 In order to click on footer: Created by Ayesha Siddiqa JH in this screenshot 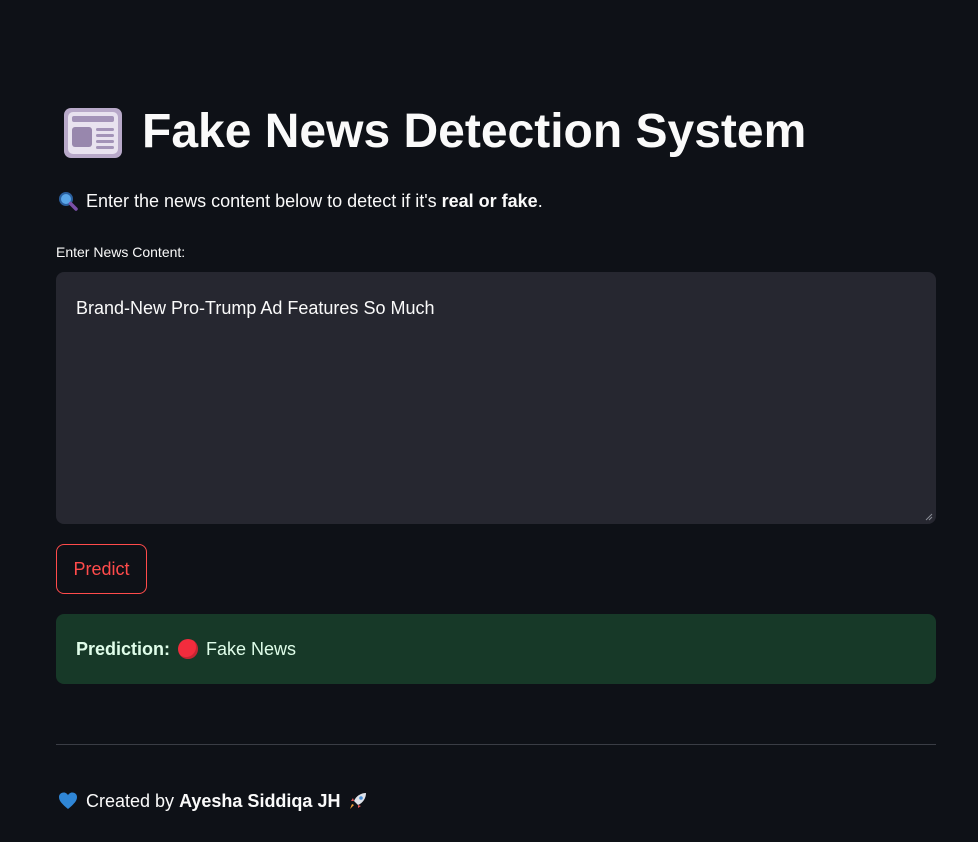, I will do `click(213, 801)`.